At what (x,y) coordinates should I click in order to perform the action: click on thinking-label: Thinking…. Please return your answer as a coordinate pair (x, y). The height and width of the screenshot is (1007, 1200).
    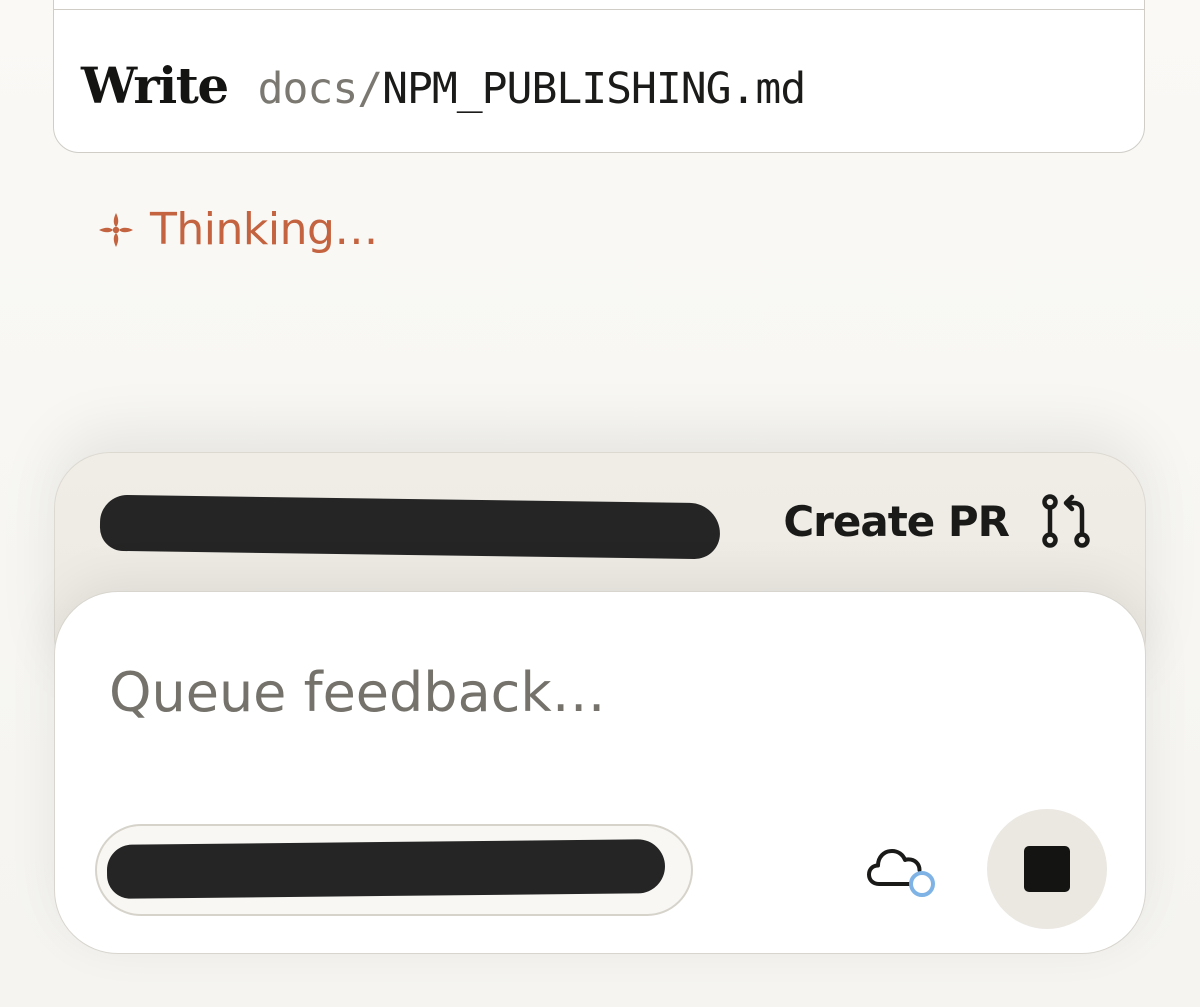
    Looking at the image, I should click on (264, 229).